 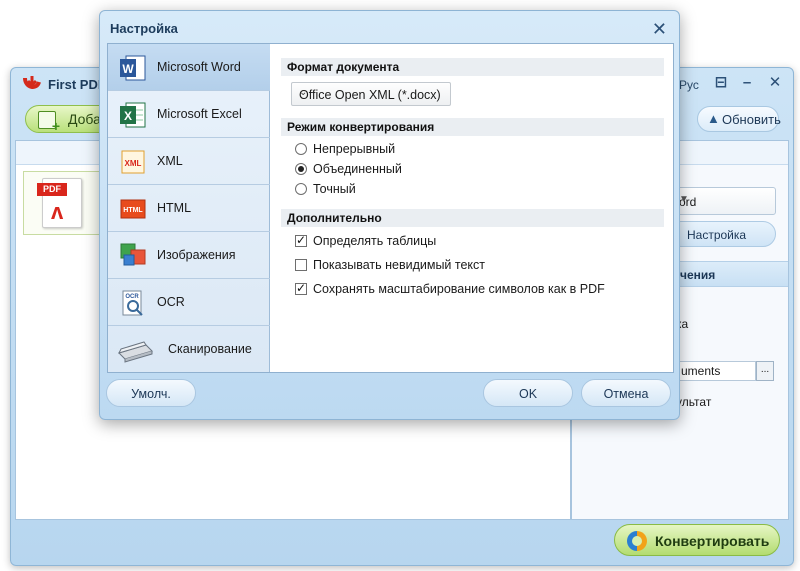 I want to click on mode-option-label: Непрерывный, so click(x=354, y=149).